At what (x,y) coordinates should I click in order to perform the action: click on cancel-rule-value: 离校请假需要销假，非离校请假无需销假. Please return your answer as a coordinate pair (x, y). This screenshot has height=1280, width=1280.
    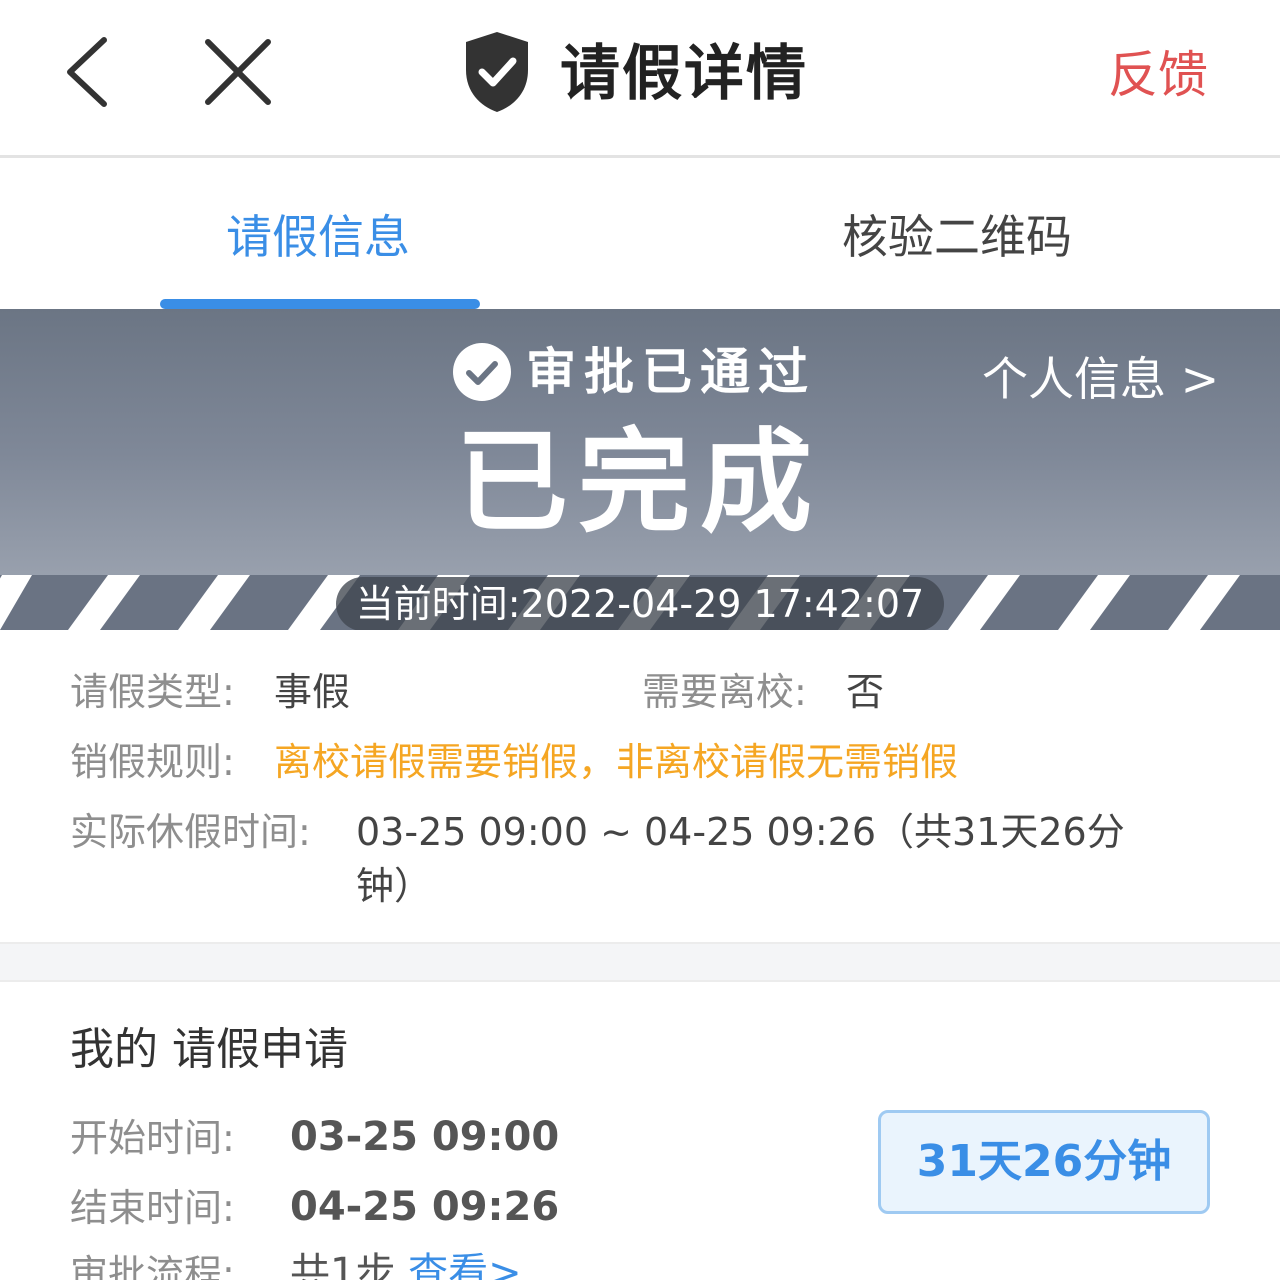
    Looking at the image, I should click on (616, 762).